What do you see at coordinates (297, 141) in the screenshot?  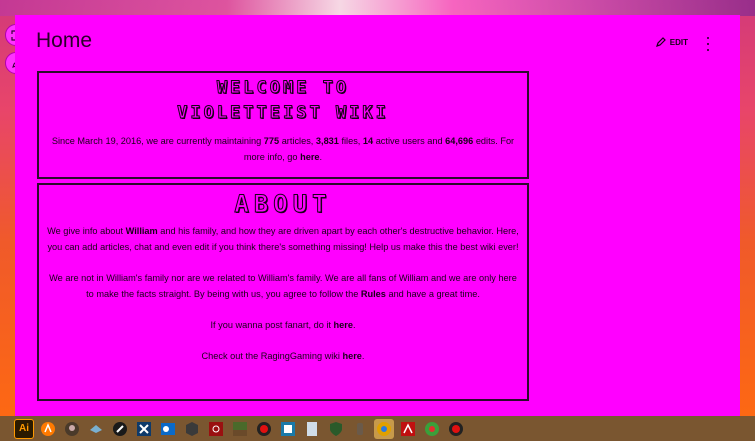 I see `welcome-text-part: articles,` at bounding box center [297, 141].